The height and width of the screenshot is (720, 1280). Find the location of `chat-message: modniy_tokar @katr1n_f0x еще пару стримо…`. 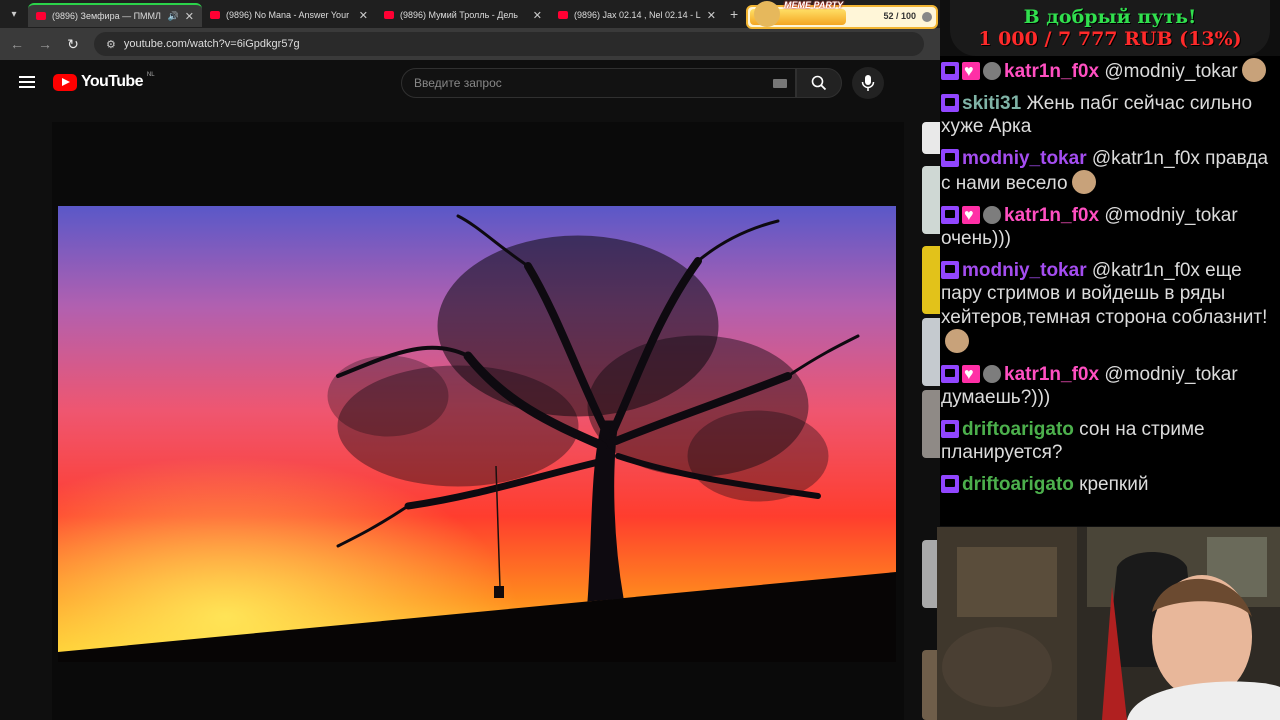

chat-message: modniy_tokar @katr1n_f0x еще пару стримо… is located at coordinates (1108, 307).